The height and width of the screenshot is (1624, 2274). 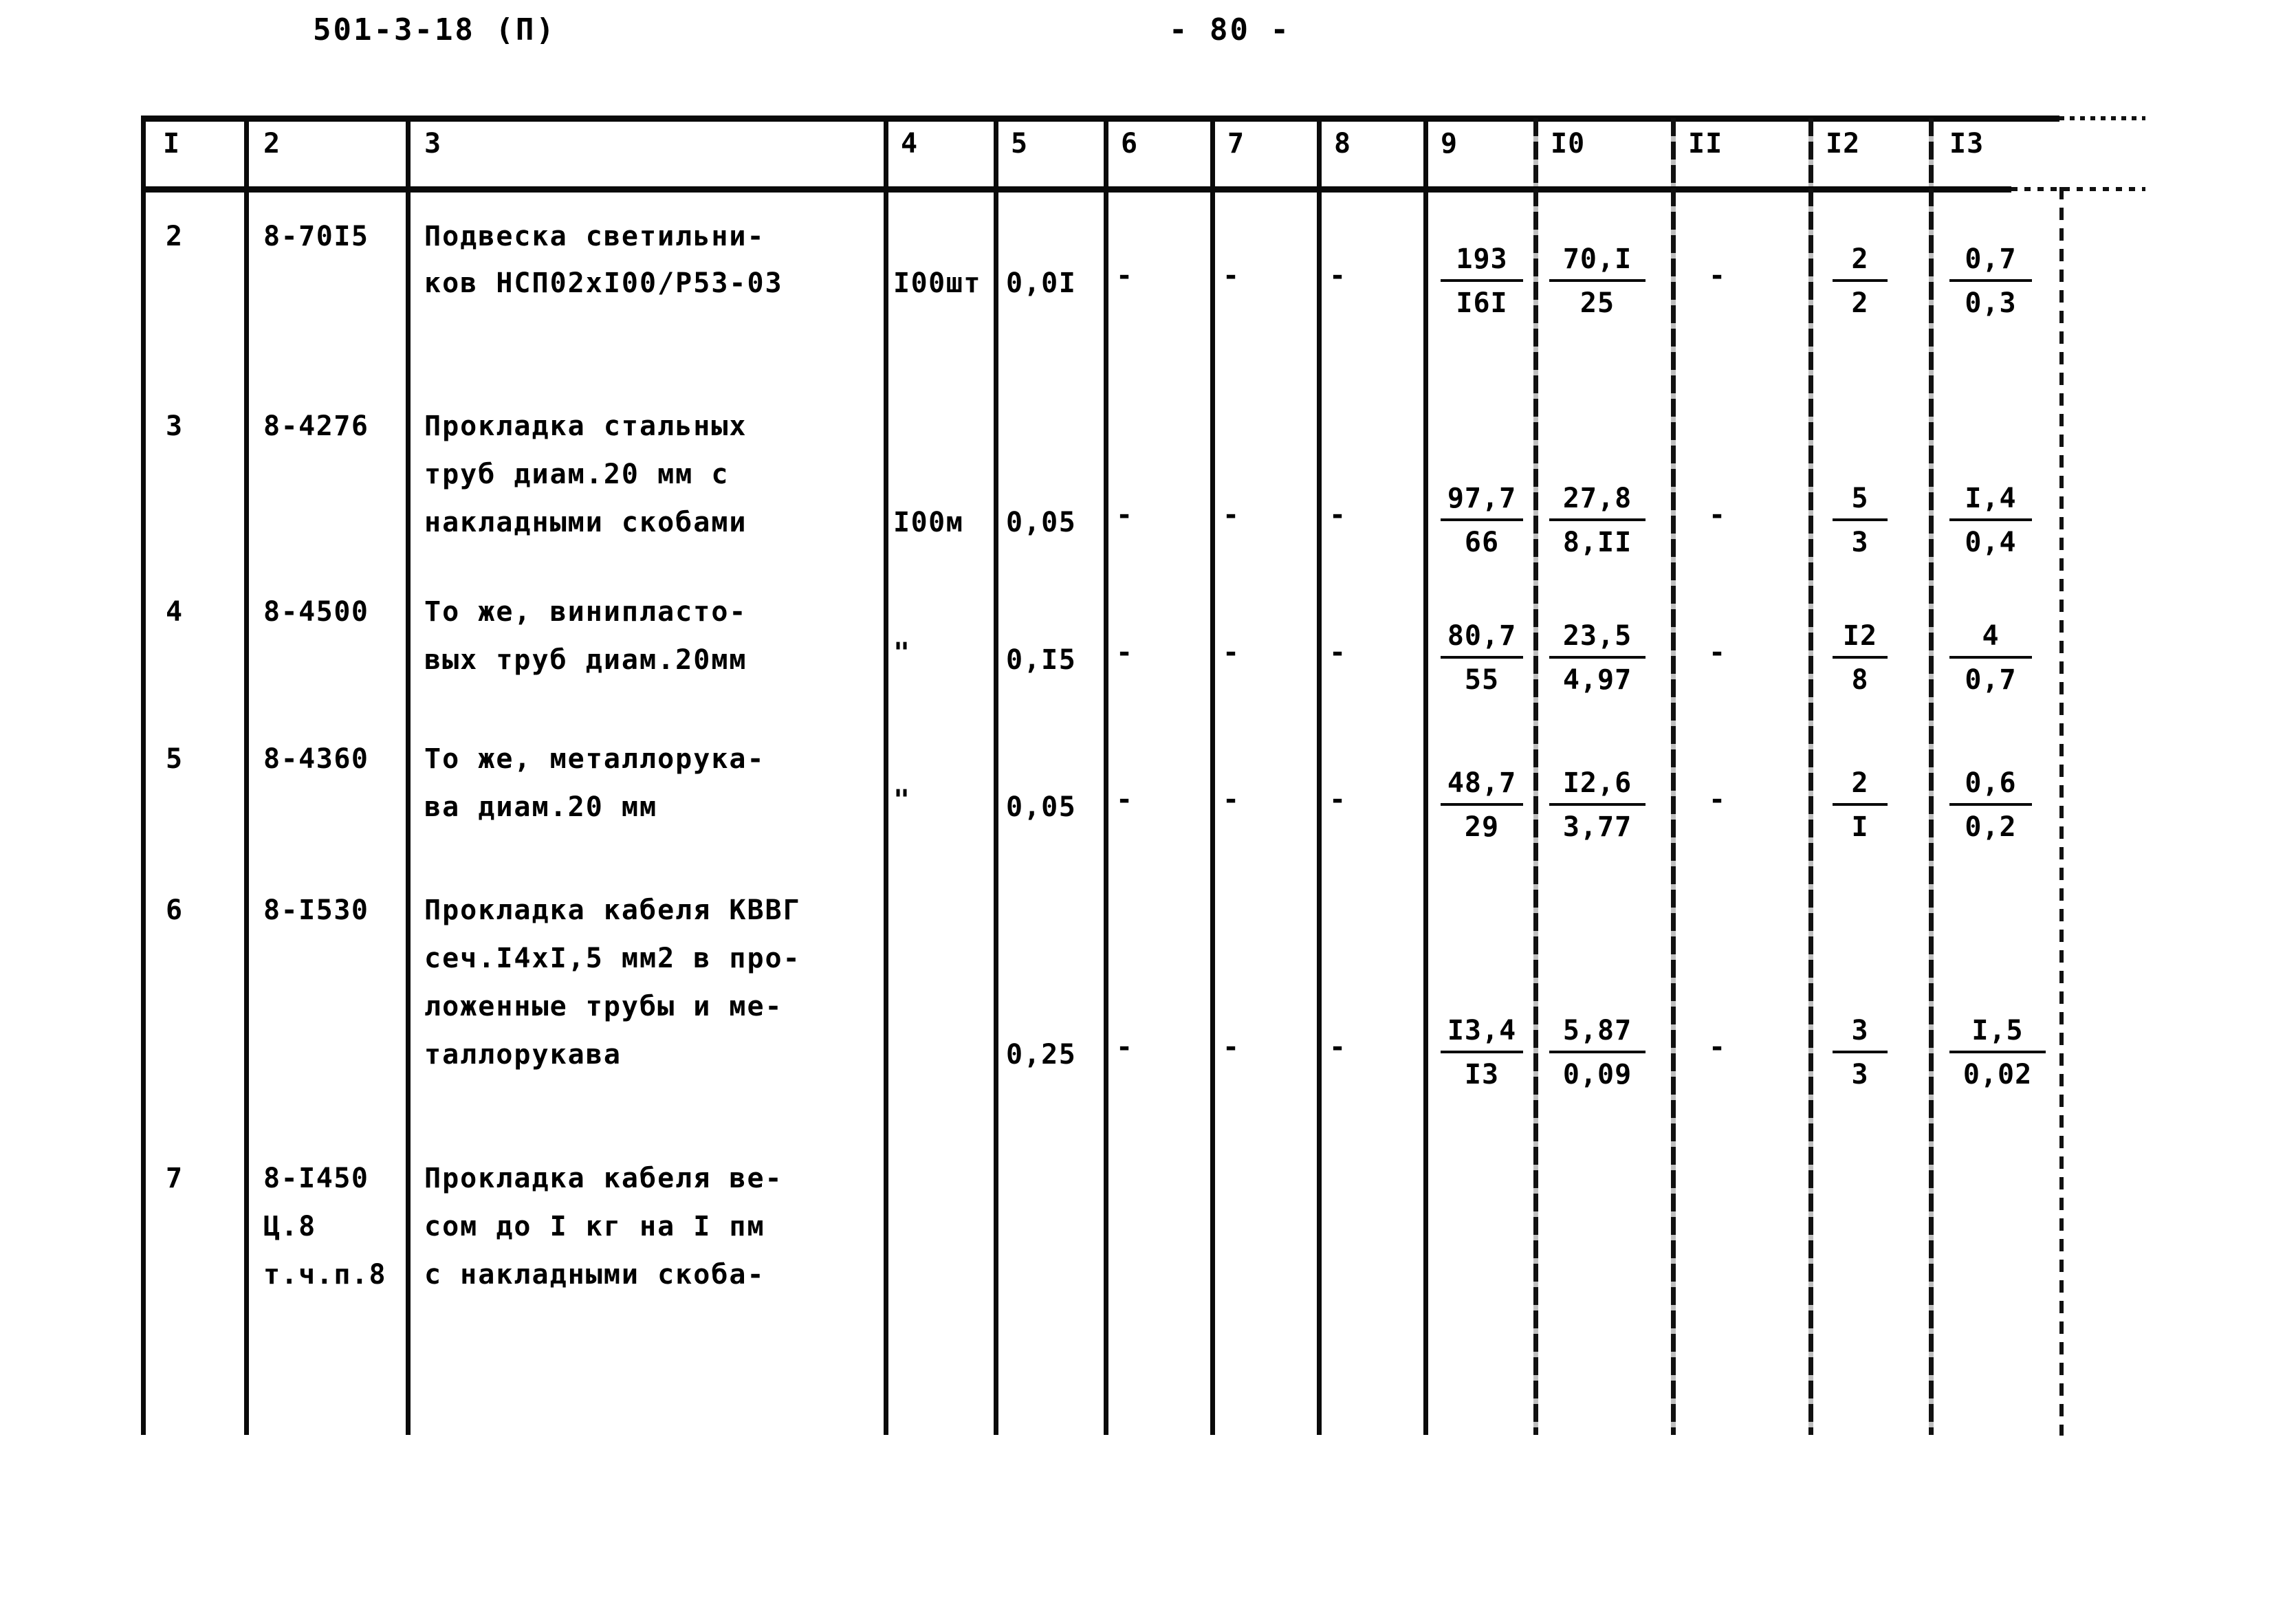 I want to click on row-col12: 2 2, so click(x=1860, y=281).